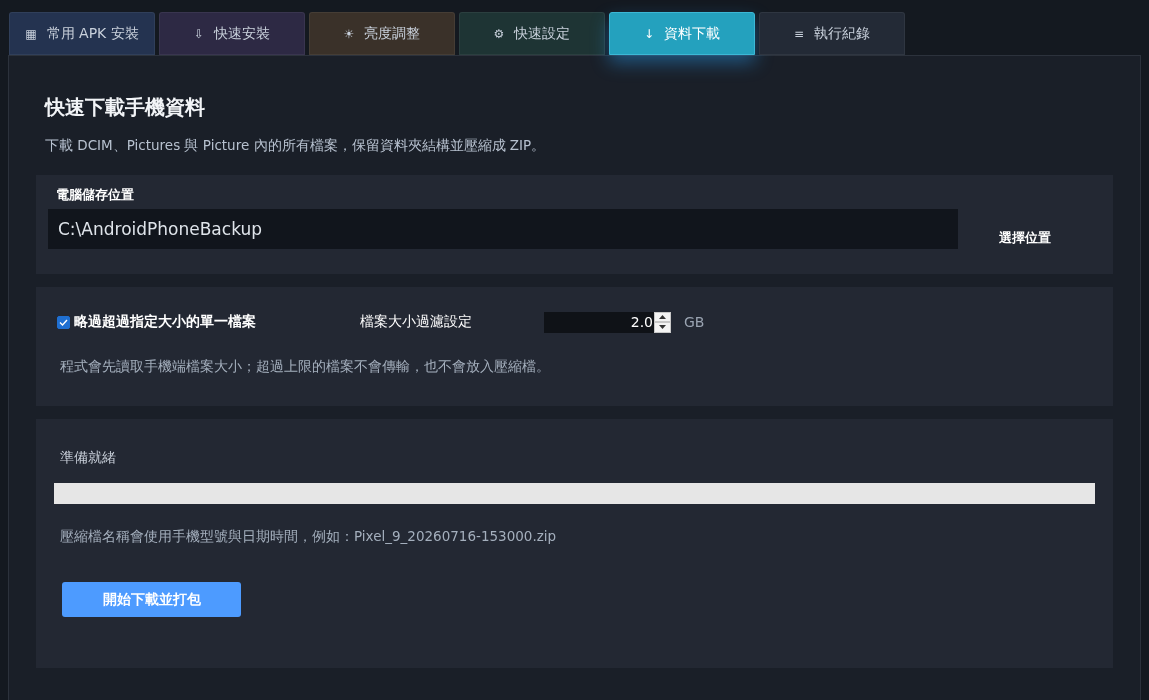 The image size is (1149, 700). Describe the element at coordinates (165, 322) in the screenshot. I see `checkbox-label: 略過超過指定大小的單一檔案` at that location.